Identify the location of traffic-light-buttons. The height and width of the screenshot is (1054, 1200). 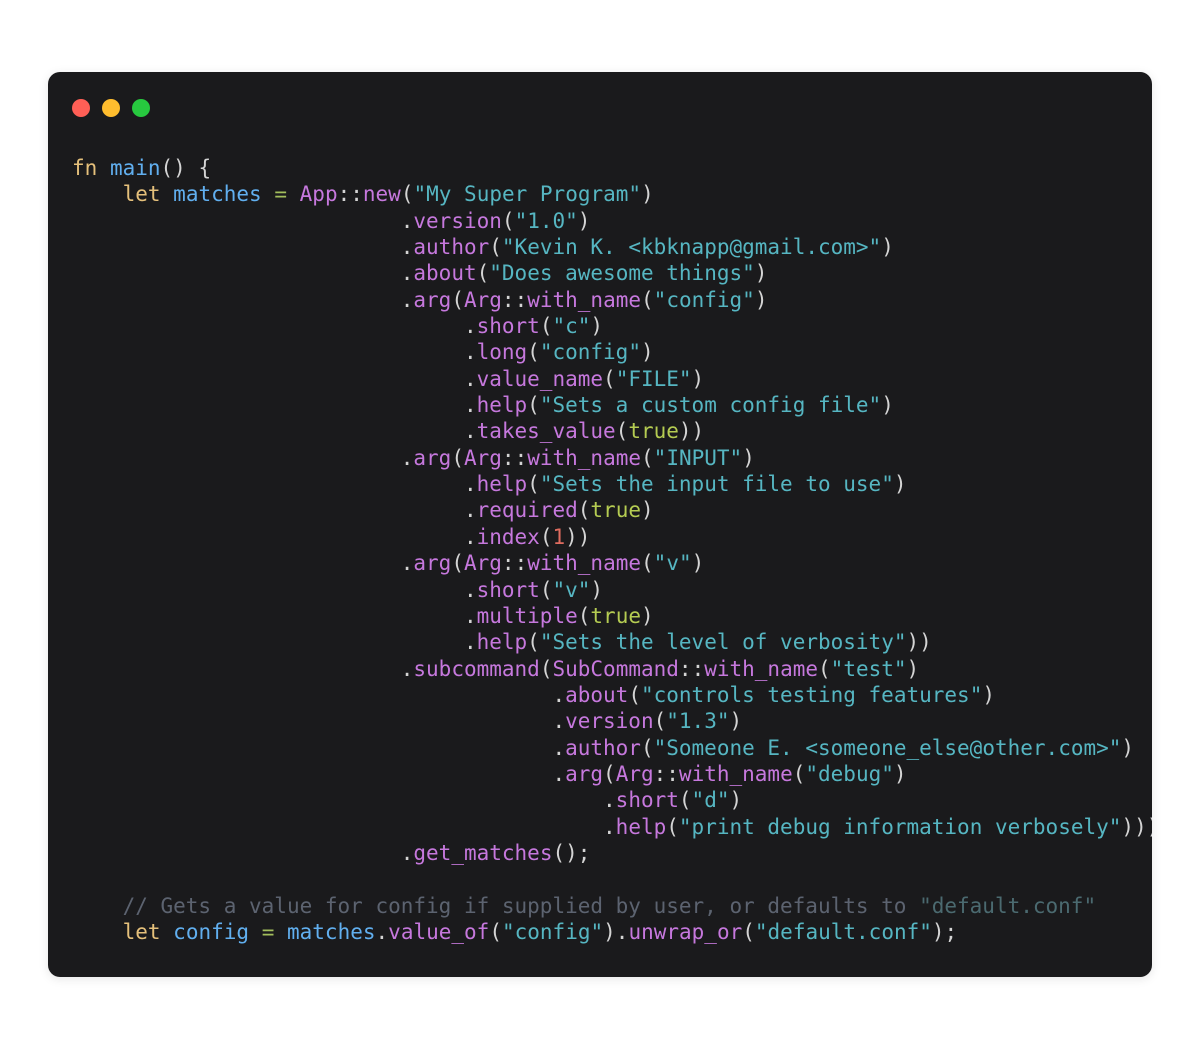
(111, 108).